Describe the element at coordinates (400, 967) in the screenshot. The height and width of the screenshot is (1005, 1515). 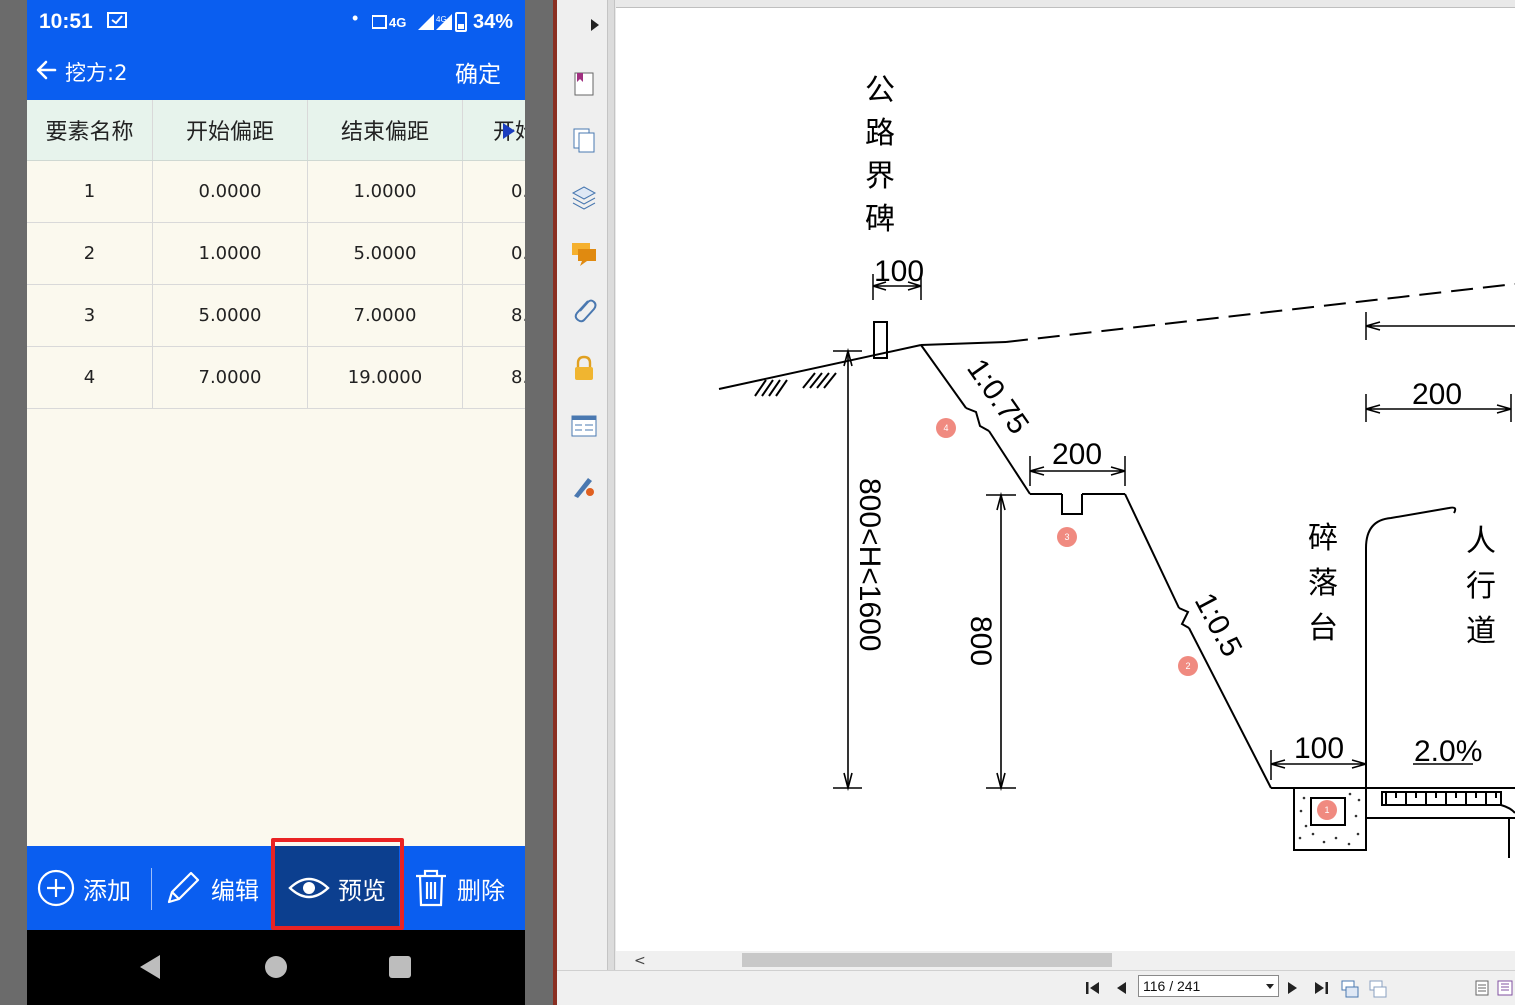
I see `nav-recents-icon` at that location.